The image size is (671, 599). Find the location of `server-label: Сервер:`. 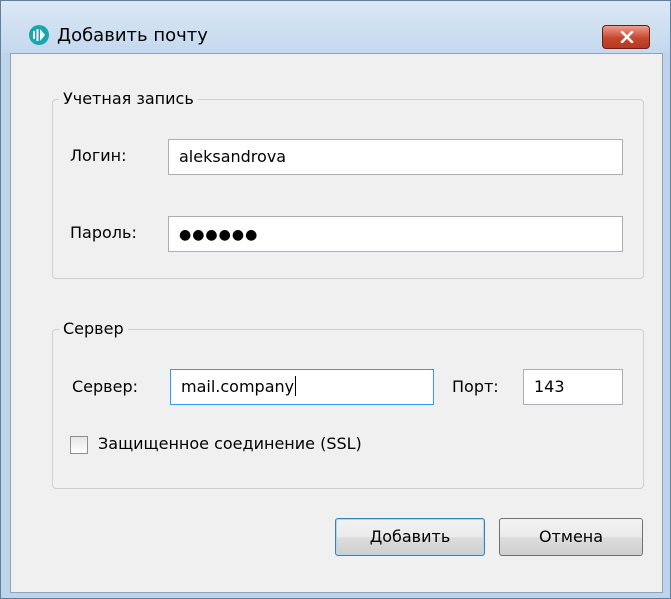

server-label: Сервер: is located at coordinates (105, 386).